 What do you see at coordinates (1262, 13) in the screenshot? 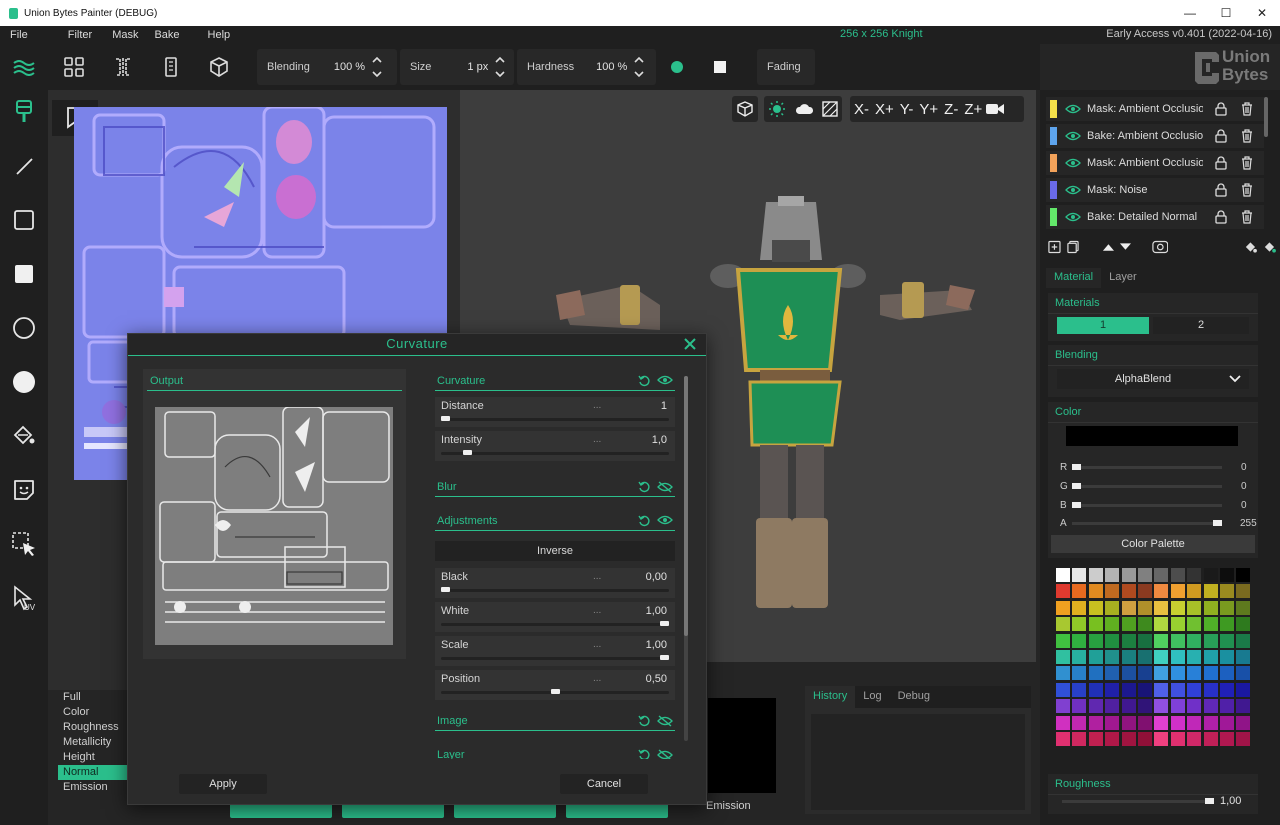
I see `close-window-button: ✕` at bounding box center [1262, 13].